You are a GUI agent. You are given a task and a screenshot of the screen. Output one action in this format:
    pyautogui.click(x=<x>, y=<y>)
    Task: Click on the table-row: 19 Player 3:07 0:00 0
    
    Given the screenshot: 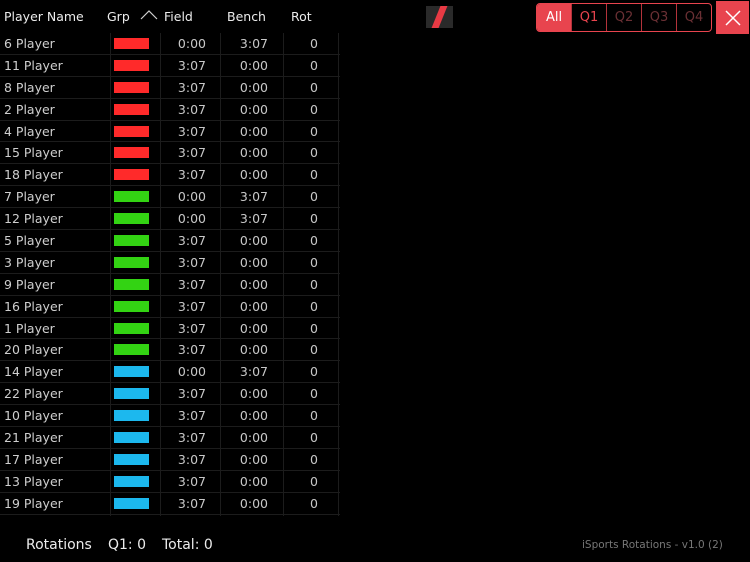 What is the action you would take?
    pyautogui.click(x=170, y=504)
    